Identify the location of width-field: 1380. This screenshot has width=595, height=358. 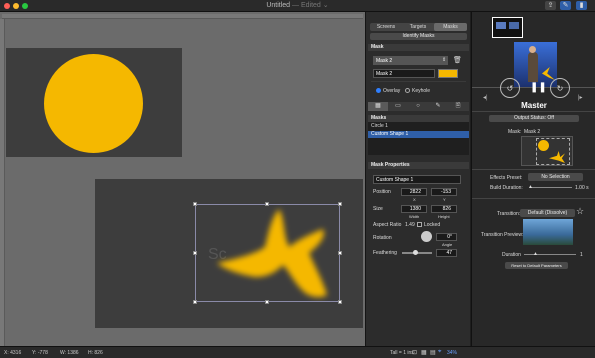
(414, 209).